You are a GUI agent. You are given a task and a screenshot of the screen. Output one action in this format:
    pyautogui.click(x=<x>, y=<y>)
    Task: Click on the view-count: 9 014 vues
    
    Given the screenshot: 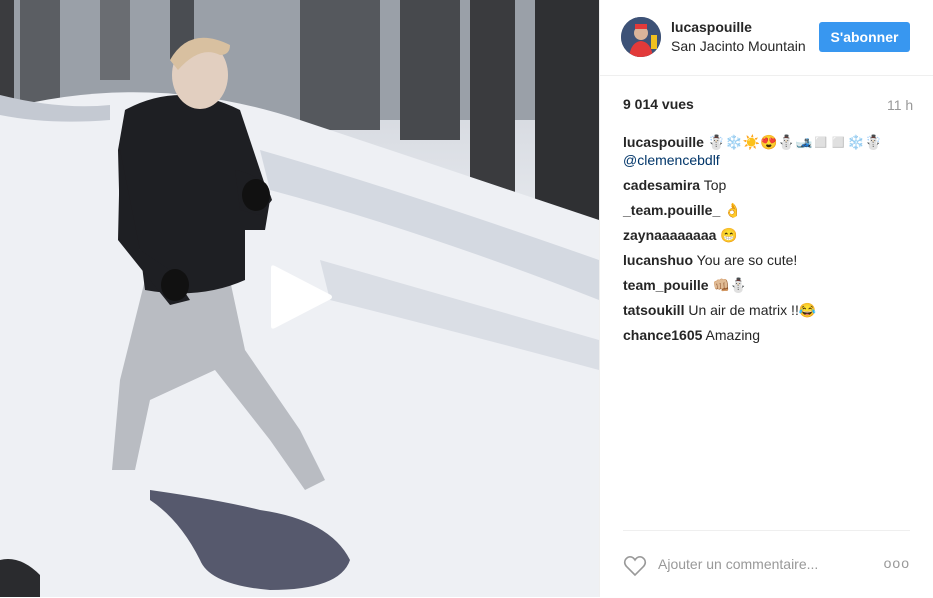 What is the action you would take?
    pyautogui.click(x=658, y=104)
    